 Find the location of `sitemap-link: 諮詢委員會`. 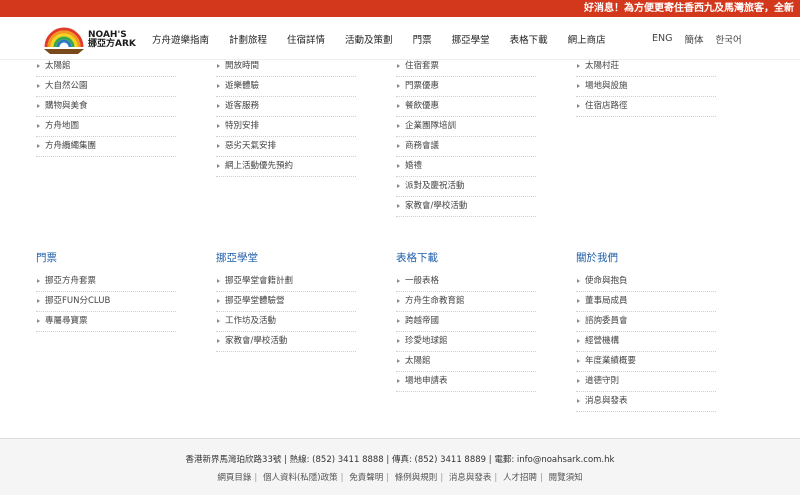

sitemap-link: 諮詢委員會 is located at coordinates (646, 322).